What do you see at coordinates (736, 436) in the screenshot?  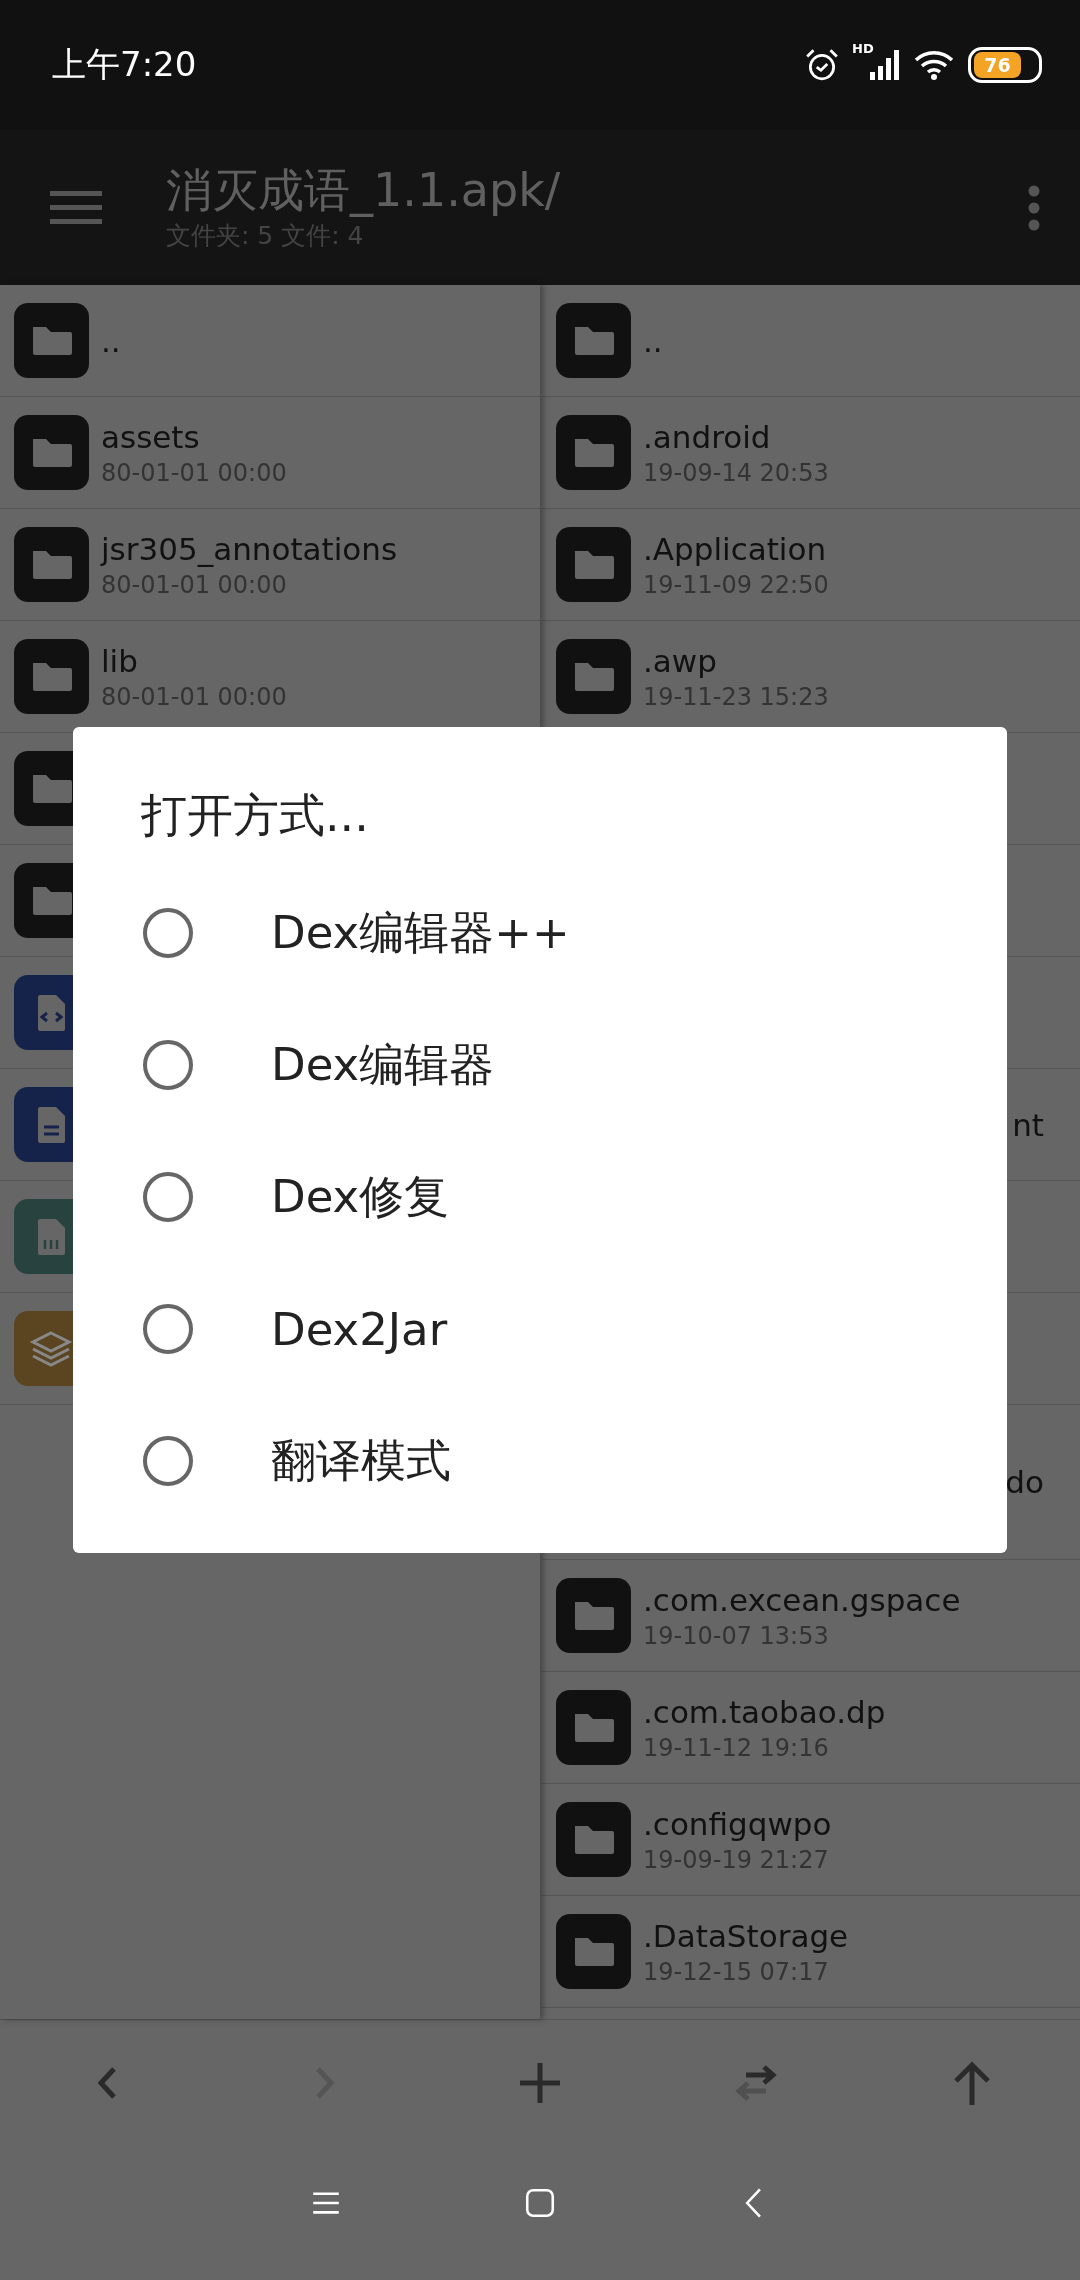 I see `file-name: .android` at bounding box center [736, 436].